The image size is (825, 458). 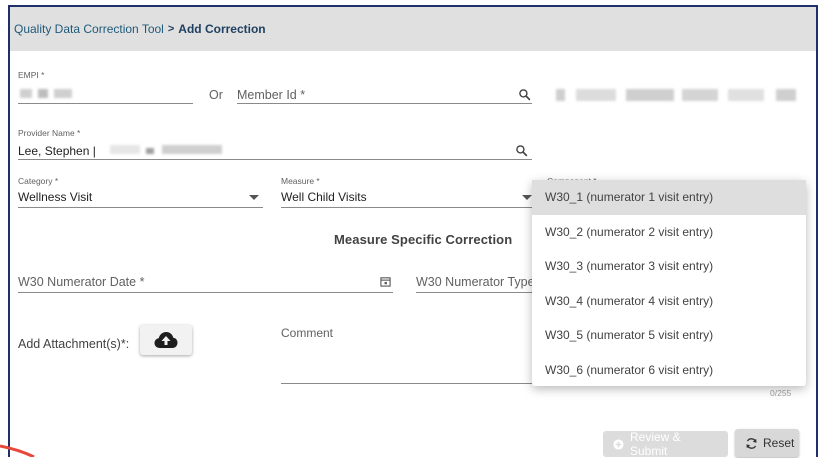 I want to click on numerator-date-input: W30 Numerator Date *, so click(x=205, y=282).